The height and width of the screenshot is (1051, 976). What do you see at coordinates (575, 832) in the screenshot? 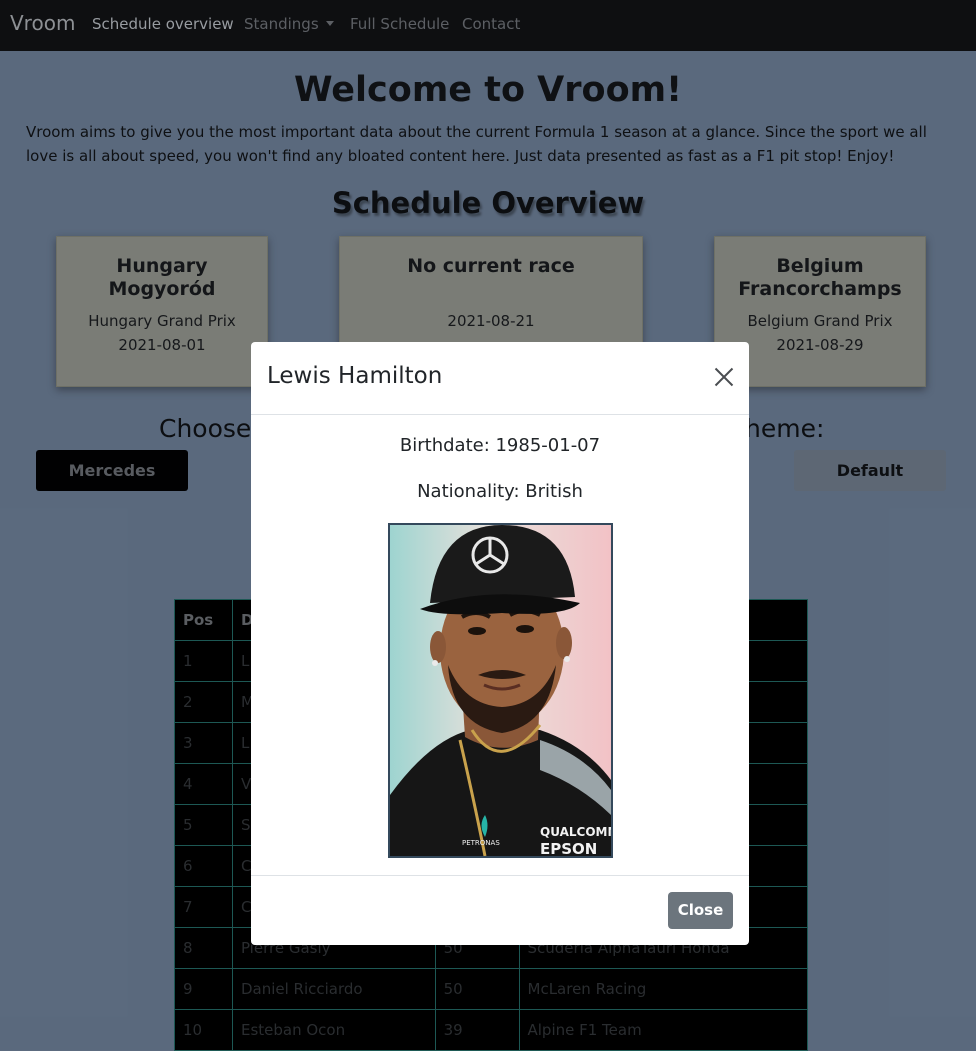
I see `photo-qualcomm-text: QUALCOMM` at bounding box center [575, 832].